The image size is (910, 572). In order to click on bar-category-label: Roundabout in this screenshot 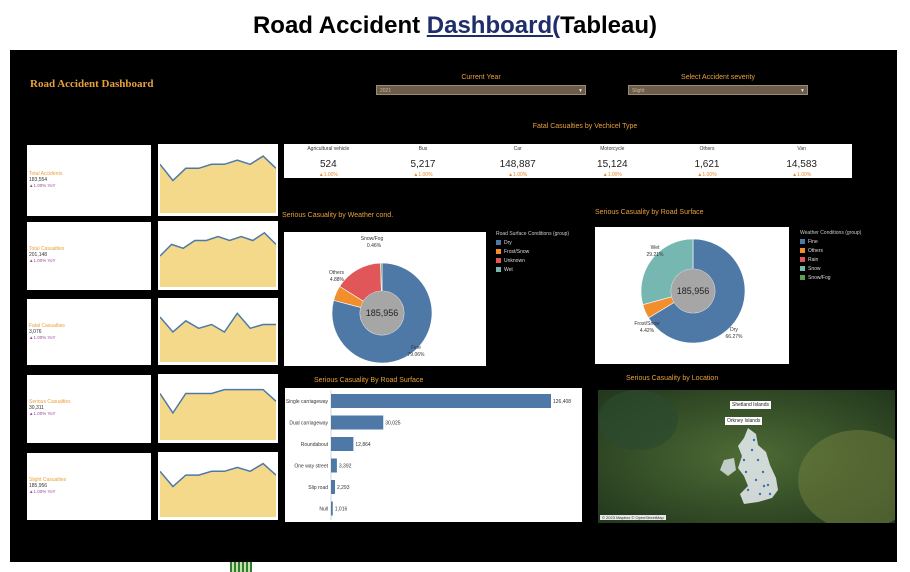, I will do `click(315, 445)`.